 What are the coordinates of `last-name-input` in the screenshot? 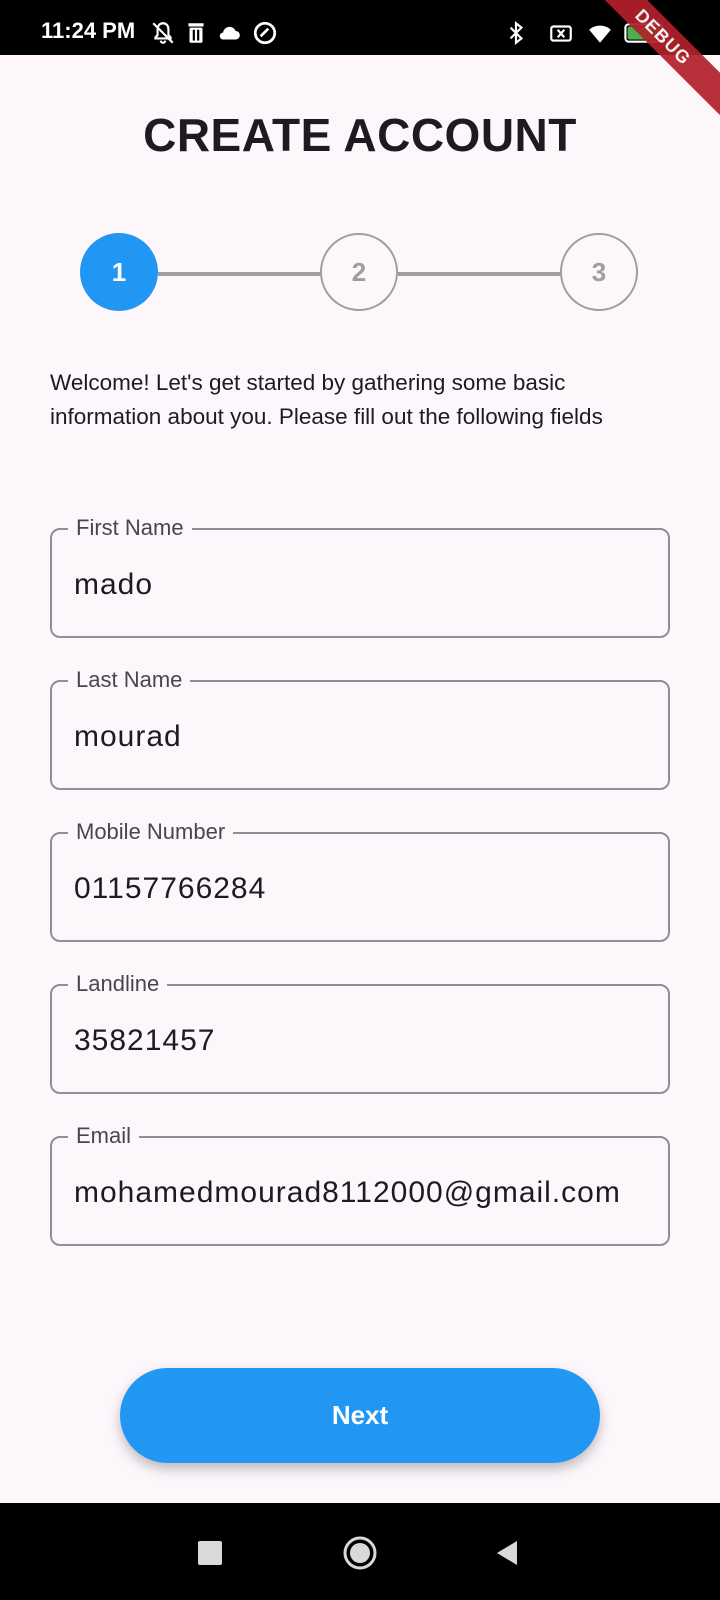 It's located at (359, 737).